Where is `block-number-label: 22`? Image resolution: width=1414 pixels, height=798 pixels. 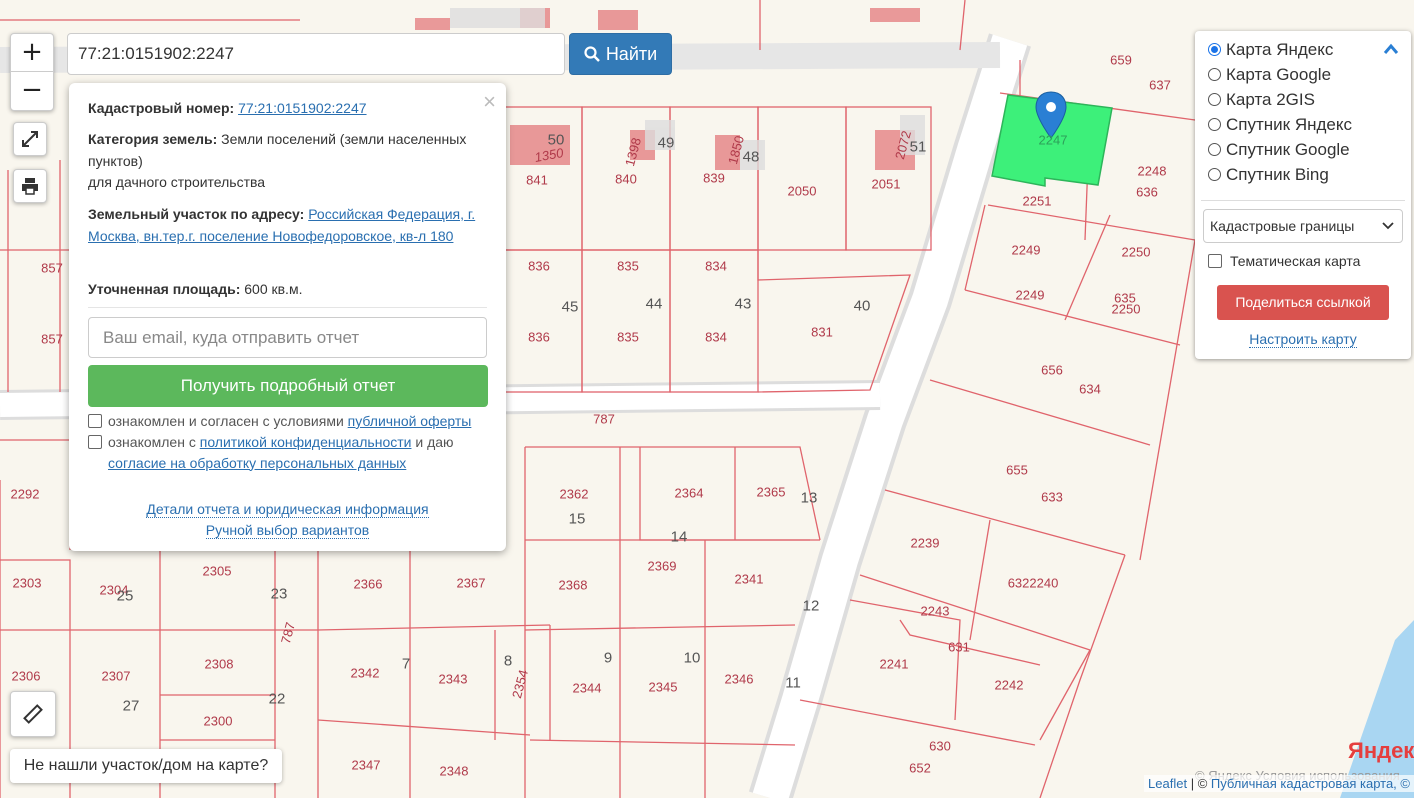 block-number-label: 22 is located at coordinates (277, 699).